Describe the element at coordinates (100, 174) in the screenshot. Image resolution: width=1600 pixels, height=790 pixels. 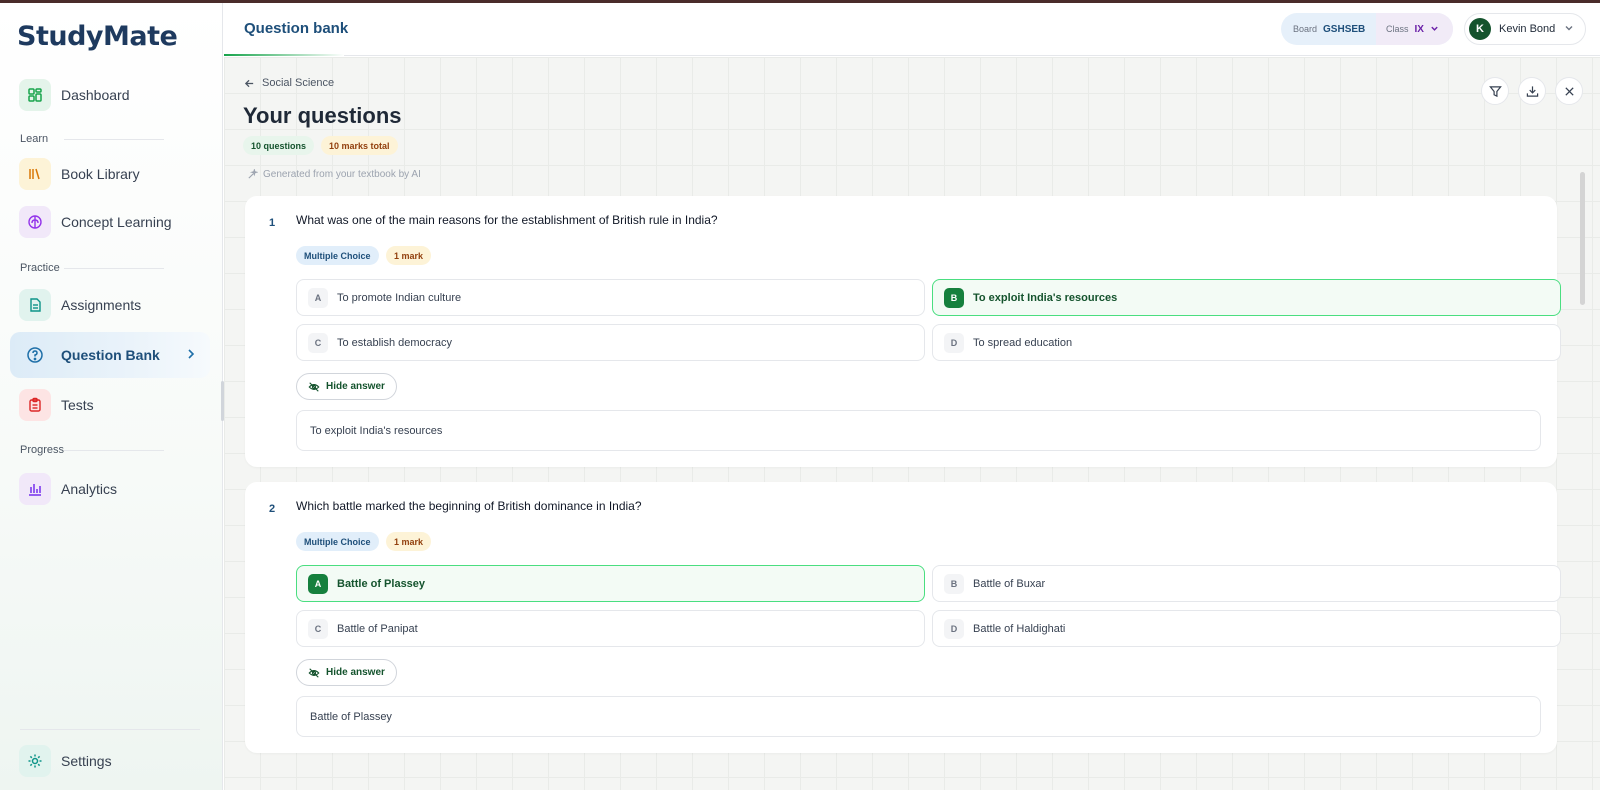
I see `sidebar-item-label: Book Library` at that location.